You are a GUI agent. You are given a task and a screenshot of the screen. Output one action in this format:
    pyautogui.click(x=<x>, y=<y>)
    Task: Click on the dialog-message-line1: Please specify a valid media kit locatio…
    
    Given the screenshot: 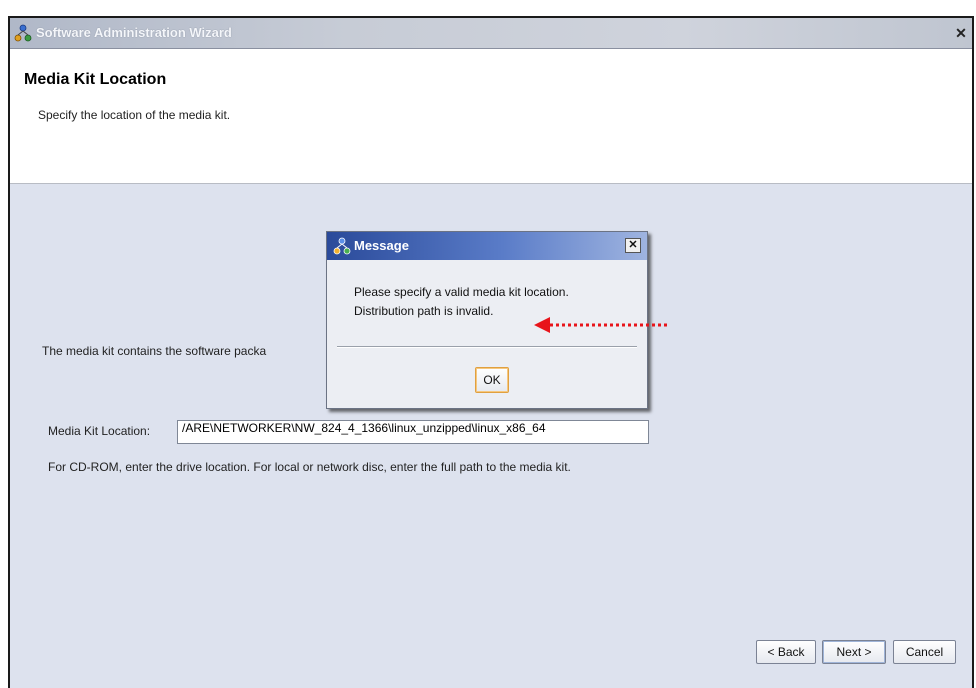 What is the action you would take?
    pyautogui.click(x=461, y=292)
    